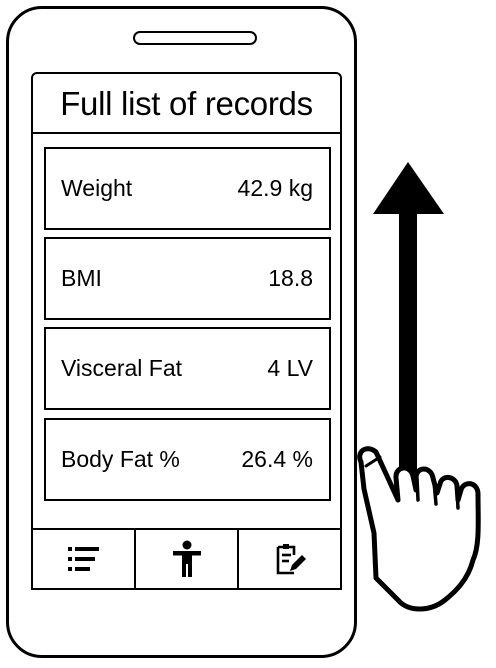 This screenshot has height=668, width=496. Describe the element at coordinates (187, 278) in the screenshot. I see `record-item-bmi: BMI 18.8` at that location.